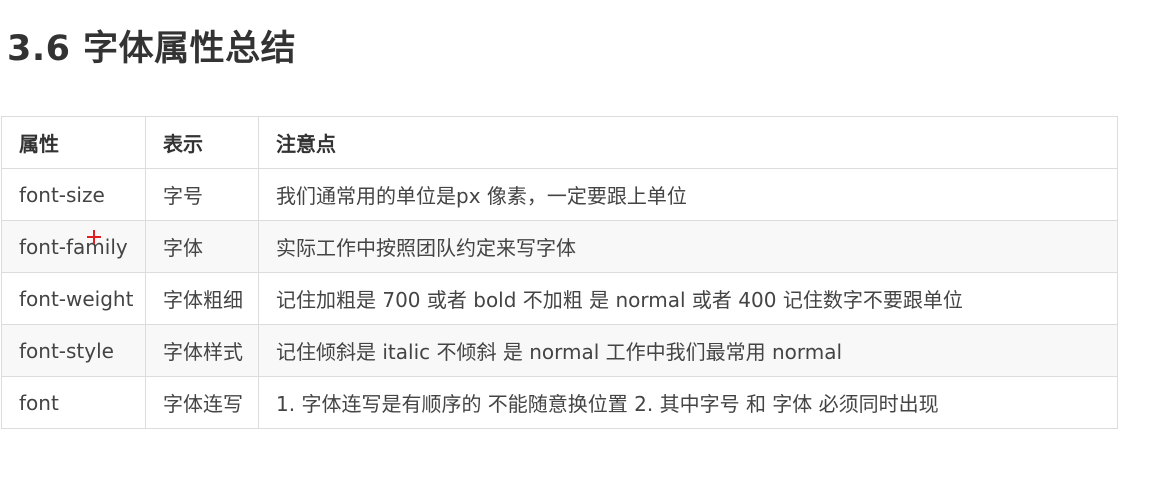 The height and width of the screenshot is (482, 1154). I want to click on cell-property: font-weight, so click(73, 298).